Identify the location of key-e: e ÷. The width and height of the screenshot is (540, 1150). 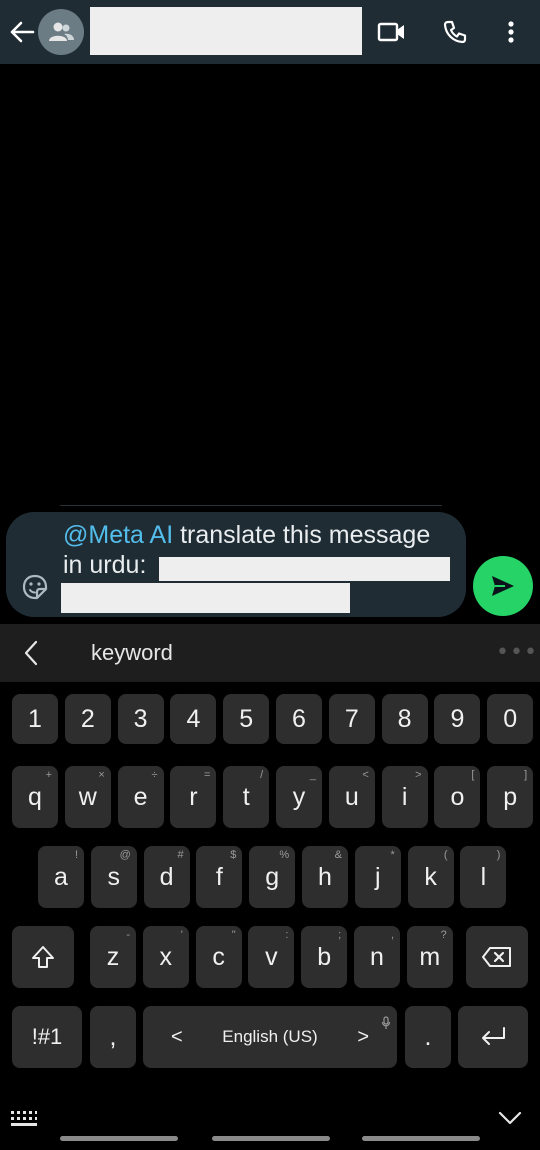
(140, 797).